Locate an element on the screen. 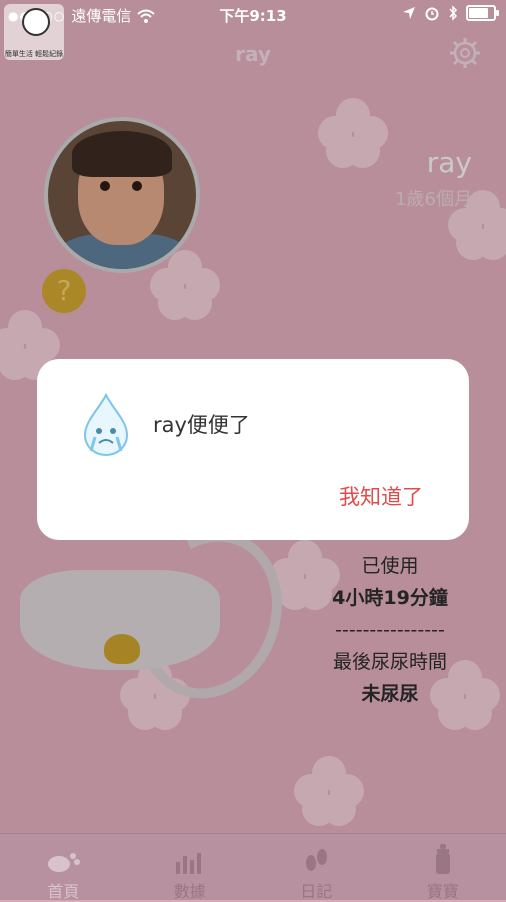 The height and width of the screenshot is (902, 506). tab-home: 首頁 is located at coordinates (63, 867).